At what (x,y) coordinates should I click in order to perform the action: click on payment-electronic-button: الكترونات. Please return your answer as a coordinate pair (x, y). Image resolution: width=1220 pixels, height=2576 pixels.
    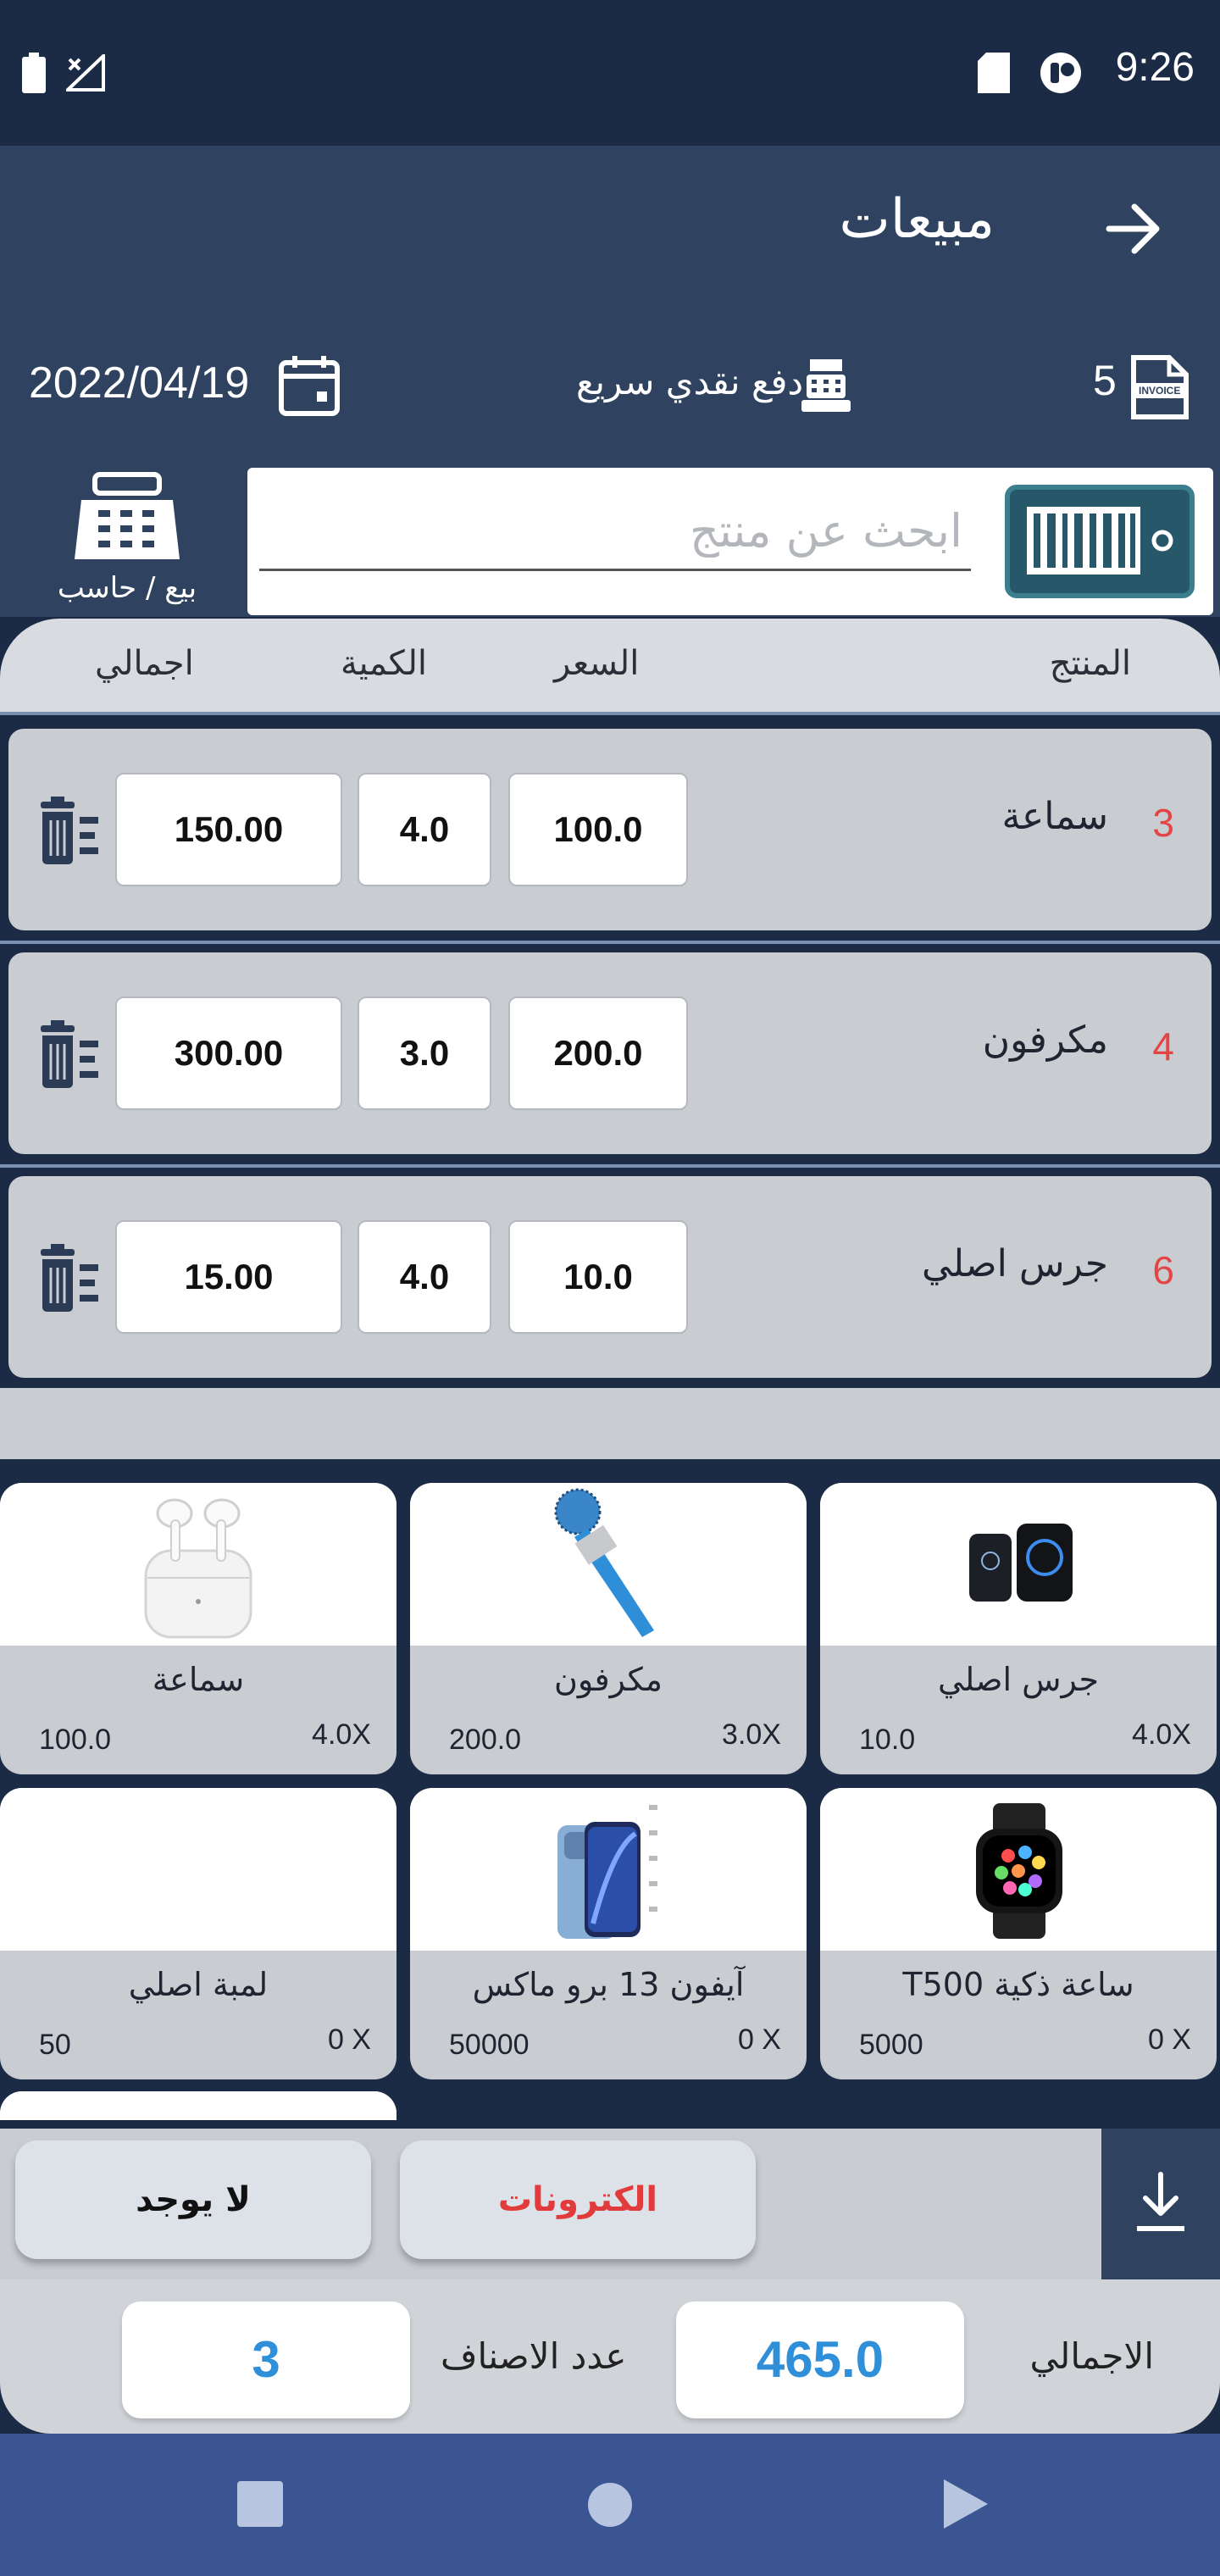
    Looking at the image, I should click on (578, 2199).